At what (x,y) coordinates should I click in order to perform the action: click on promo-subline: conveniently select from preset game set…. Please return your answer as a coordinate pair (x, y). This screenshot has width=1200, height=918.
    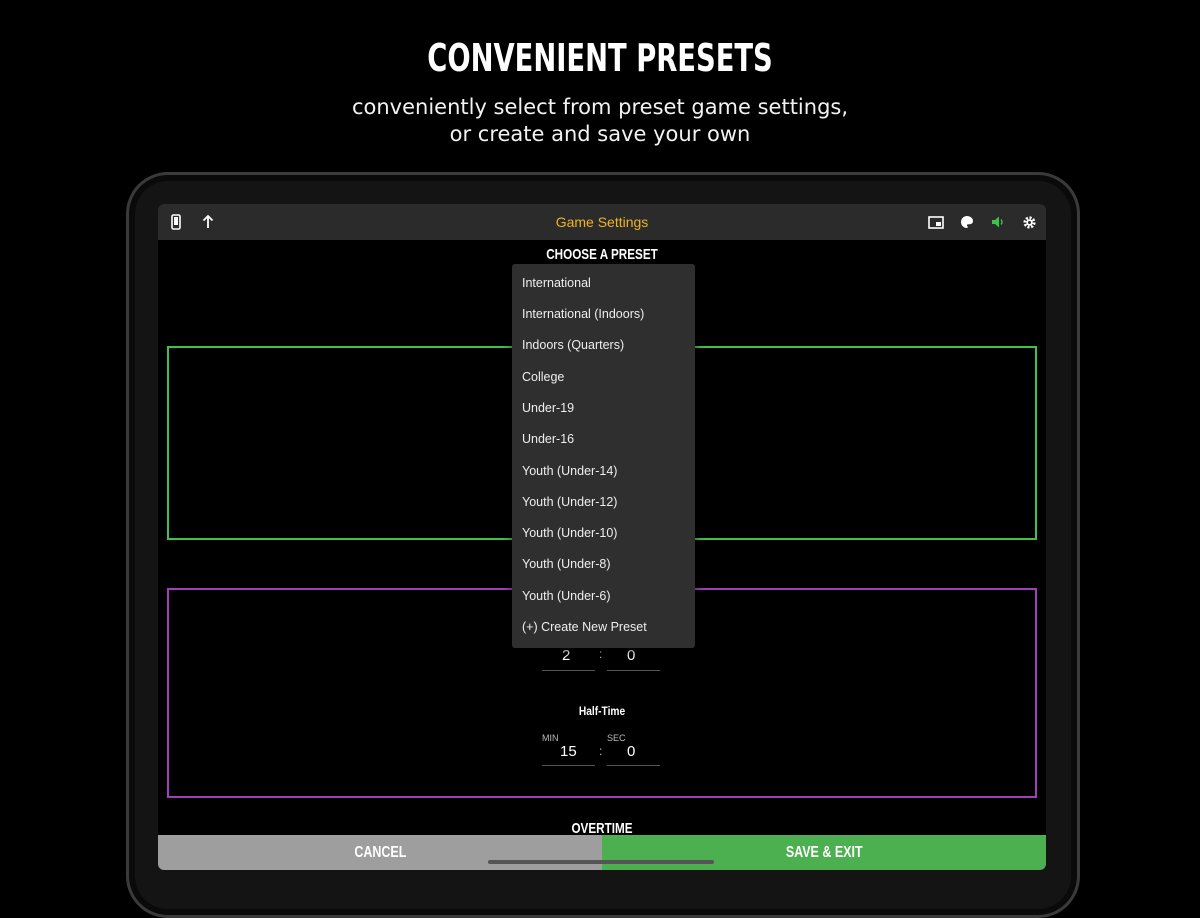
    Looking at the image, I should click on (600, 121).